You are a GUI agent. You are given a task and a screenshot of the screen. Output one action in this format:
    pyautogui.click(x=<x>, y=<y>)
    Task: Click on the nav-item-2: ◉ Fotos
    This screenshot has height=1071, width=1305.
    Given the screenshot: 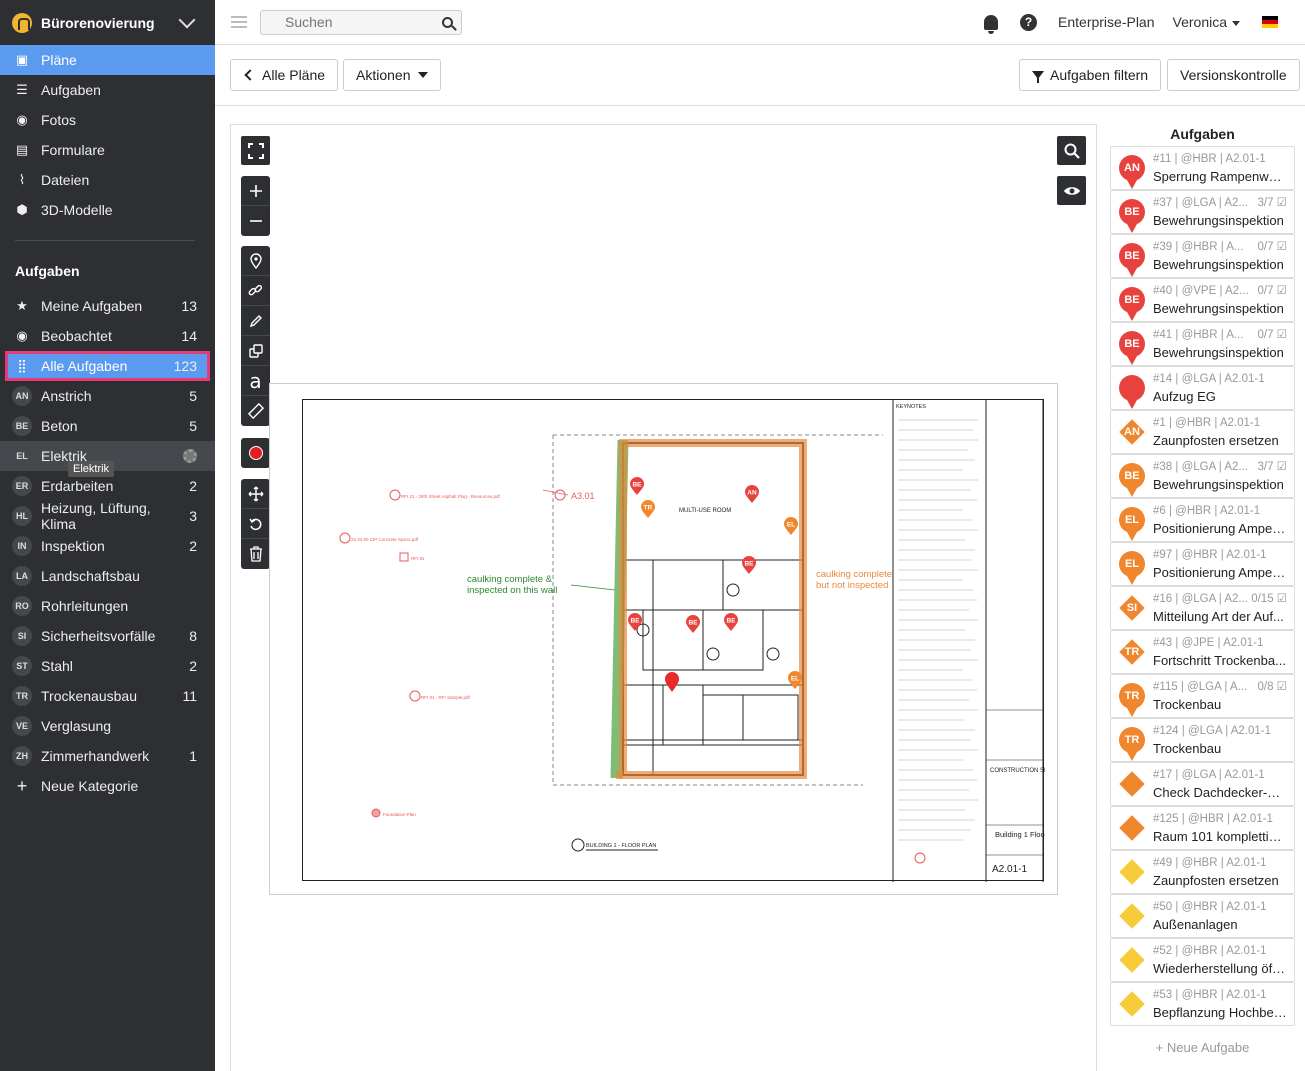 What is the action you would take?
    pyautogui.click(x=107, y=120)
    